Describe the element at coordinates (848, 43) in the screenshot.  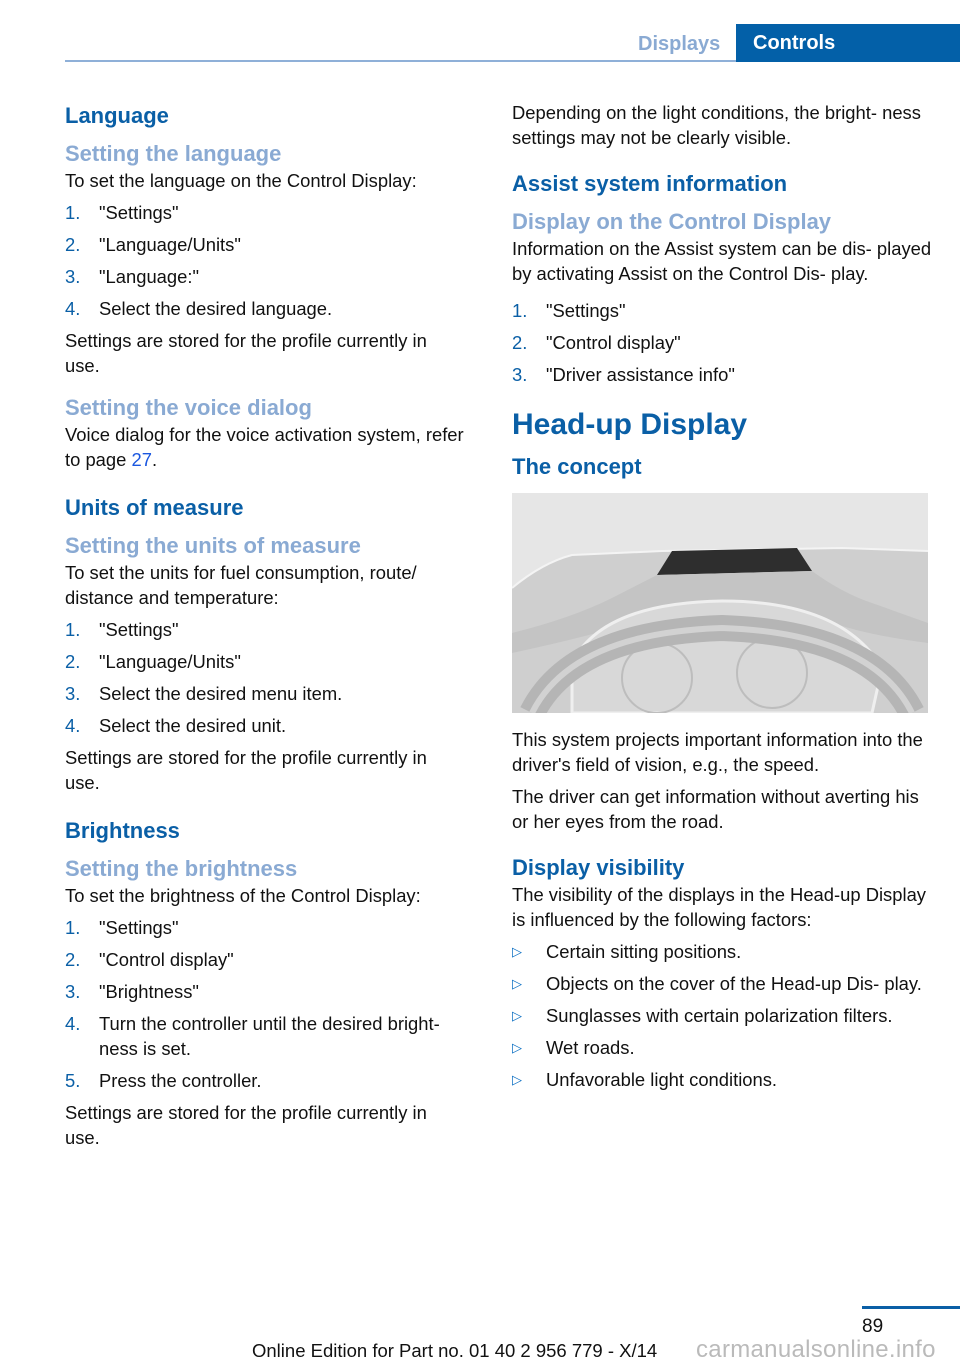
I see `tab-controls: Controls` at that location.